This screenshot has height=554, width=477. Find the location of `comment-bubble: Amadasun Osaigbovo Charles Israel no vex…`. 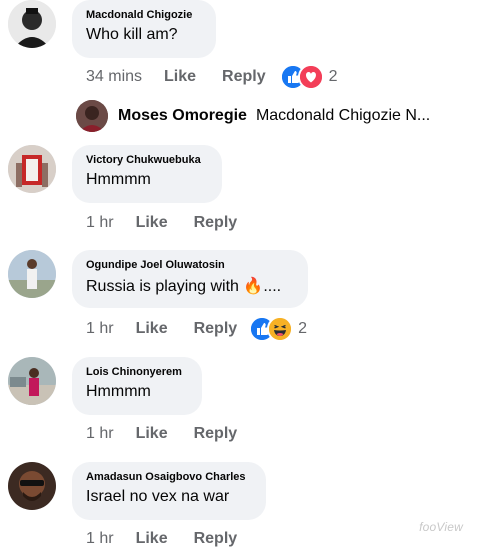

comment-bubble: Amadasun Osaigbovo Charles Israel no vex… is located at coordinates (169, 491).